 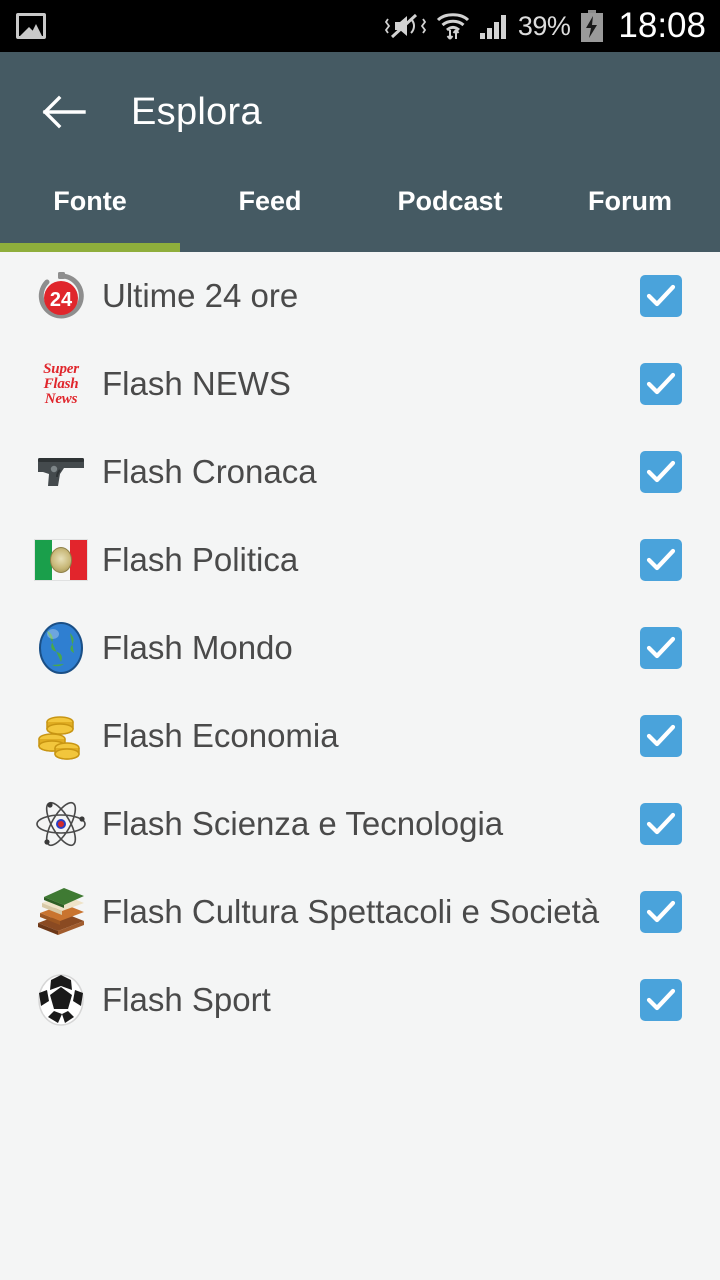 I want to click on active-tab-indicator, so click(x=90, y=247).